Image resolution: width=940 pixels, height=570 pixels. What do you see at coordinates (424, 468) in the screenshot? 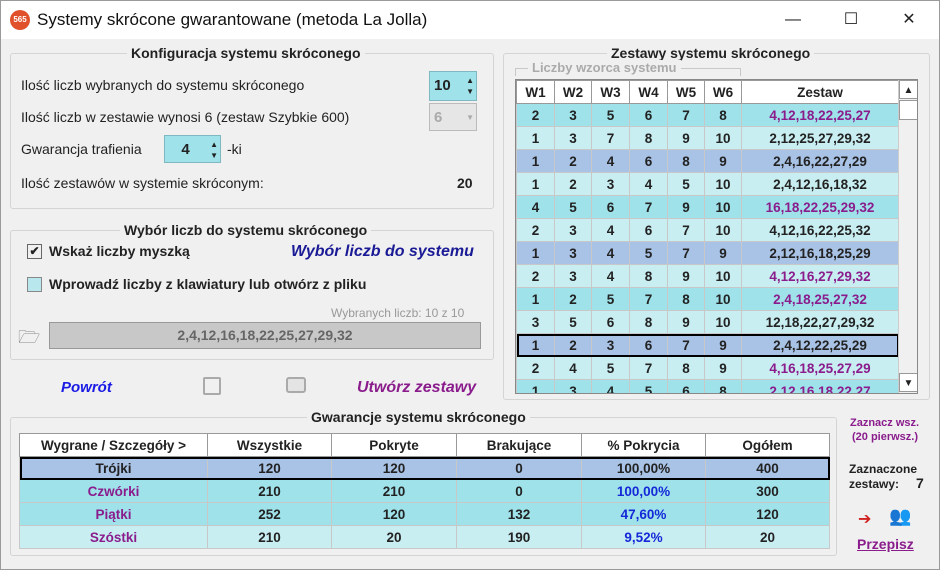
I see `table-row: Trójki 120 120 0 100,00% 400` at bounding box center [424, 468].